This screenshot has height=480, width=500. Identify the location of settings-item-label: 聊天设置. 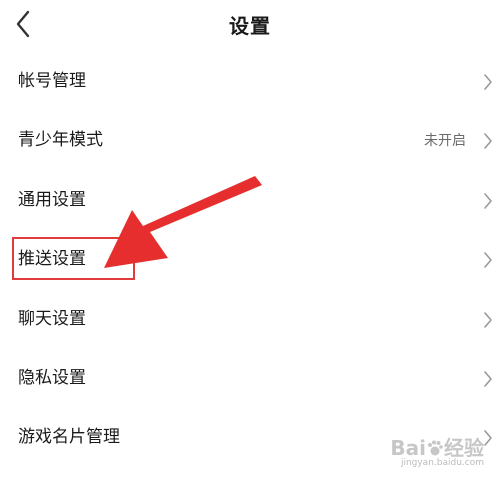
(52, 318).